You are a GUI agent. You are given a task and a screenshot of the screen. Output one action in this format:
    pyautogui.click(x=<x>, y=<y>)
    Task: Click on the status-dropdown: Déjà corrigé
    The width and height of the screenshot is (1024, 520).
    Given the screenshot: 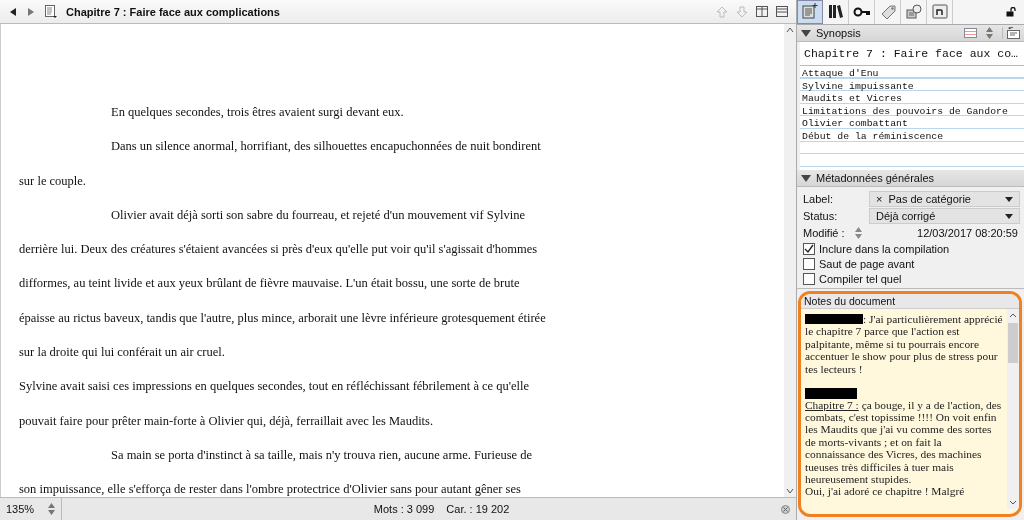 What is the action you would take?
    pyautogui.click(x=944, y=216)
    